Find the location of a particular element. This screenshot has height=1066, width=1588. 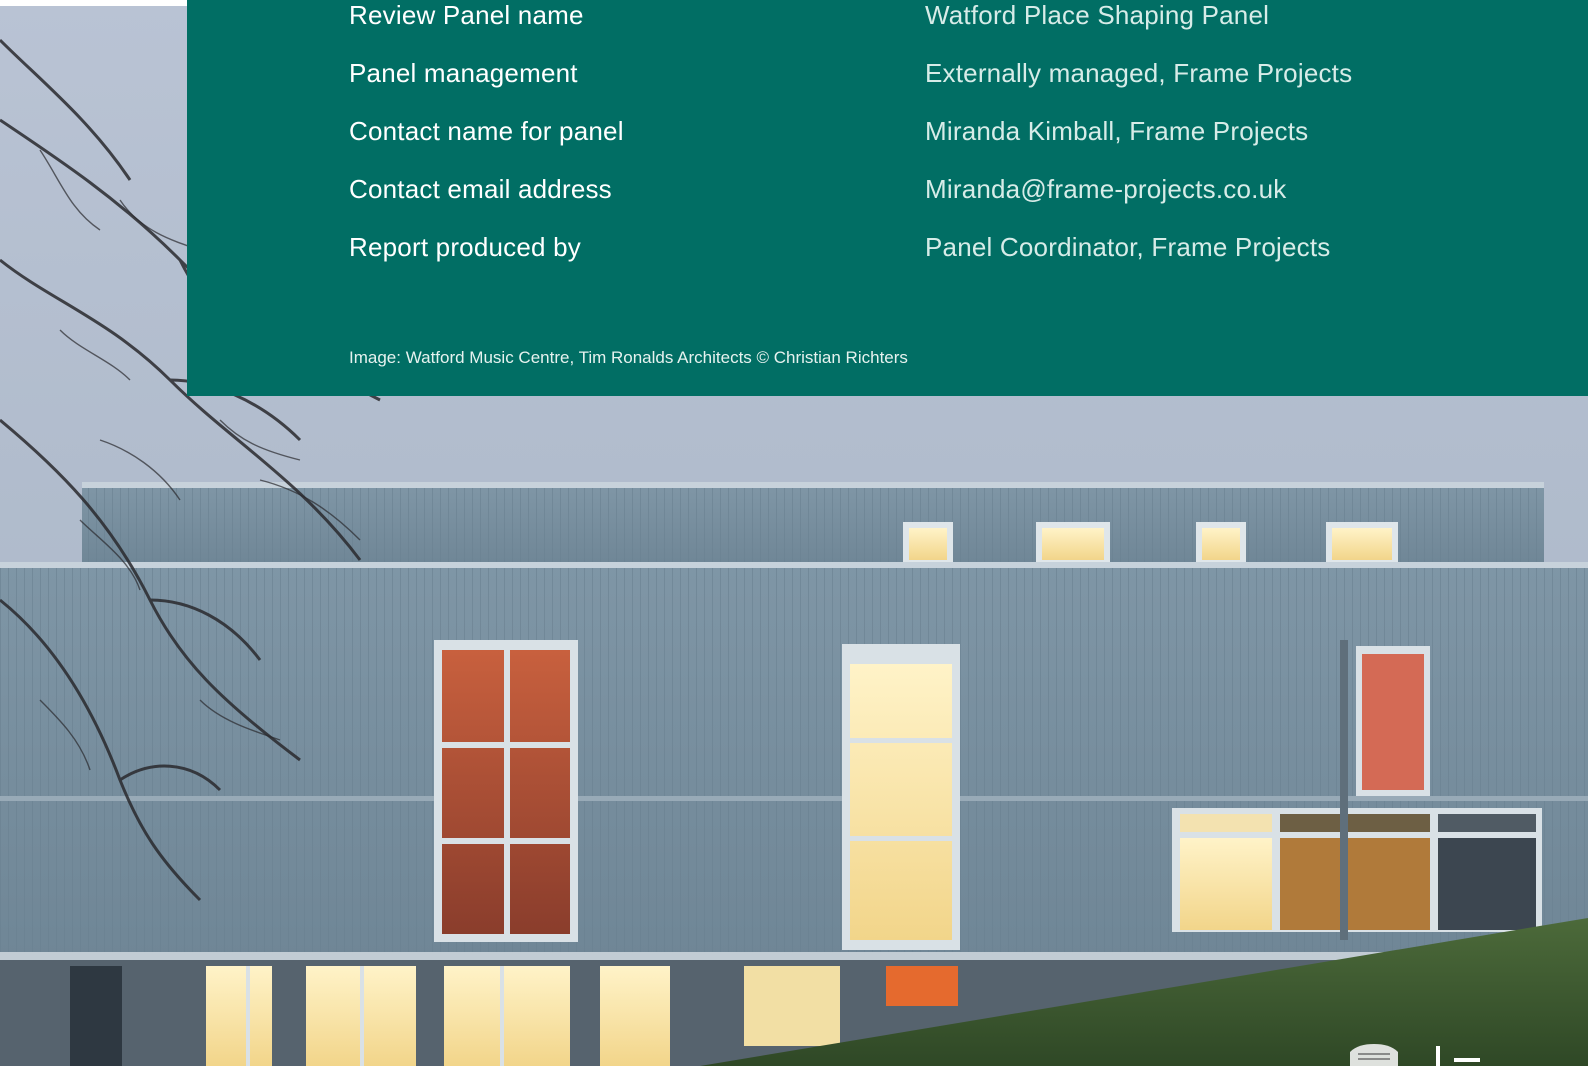

row-value: Panel Coordinator, Frame Projects is located at coordinates (1128, 247).